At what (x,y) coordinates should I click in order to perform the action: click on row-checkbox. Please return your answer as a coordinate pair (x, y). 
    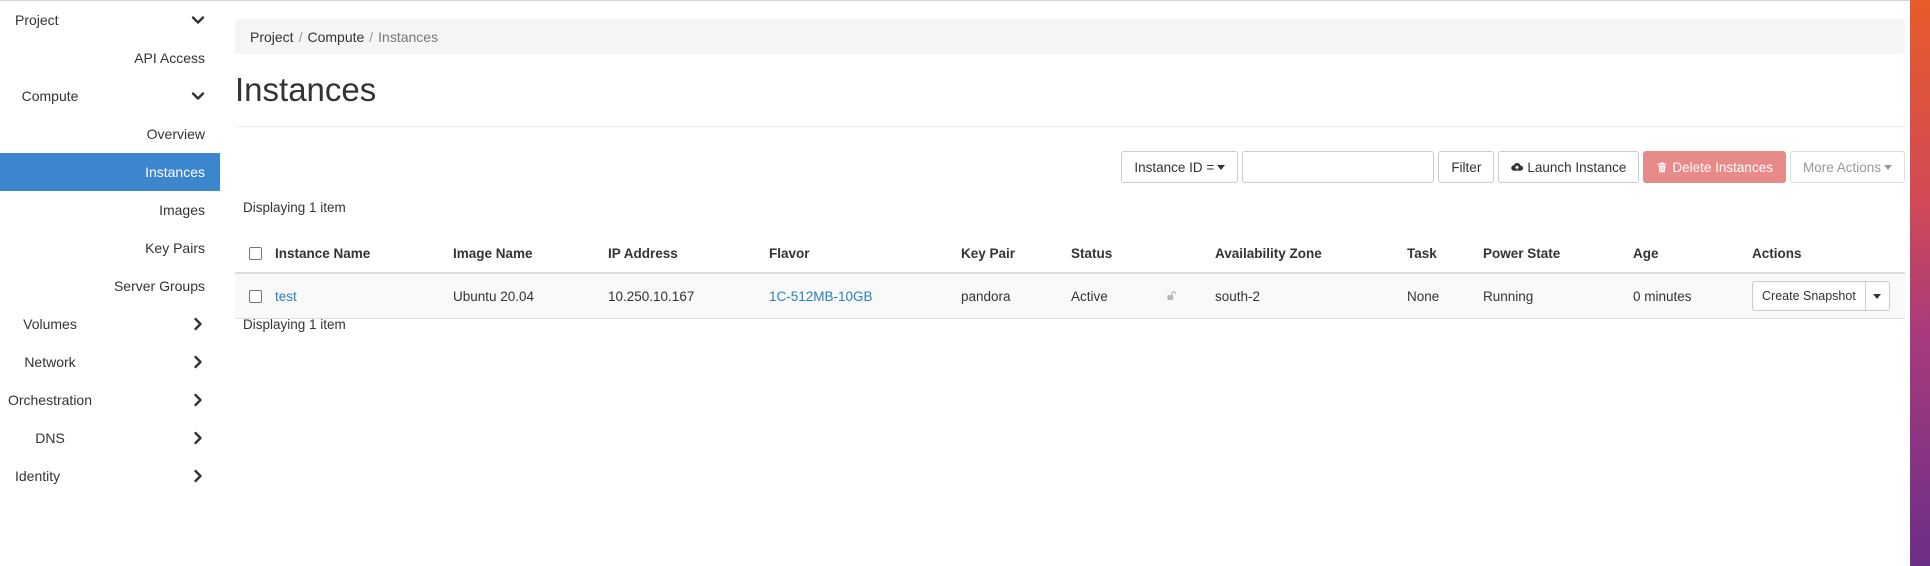
    Looking at the image, I should click on (255, 297).